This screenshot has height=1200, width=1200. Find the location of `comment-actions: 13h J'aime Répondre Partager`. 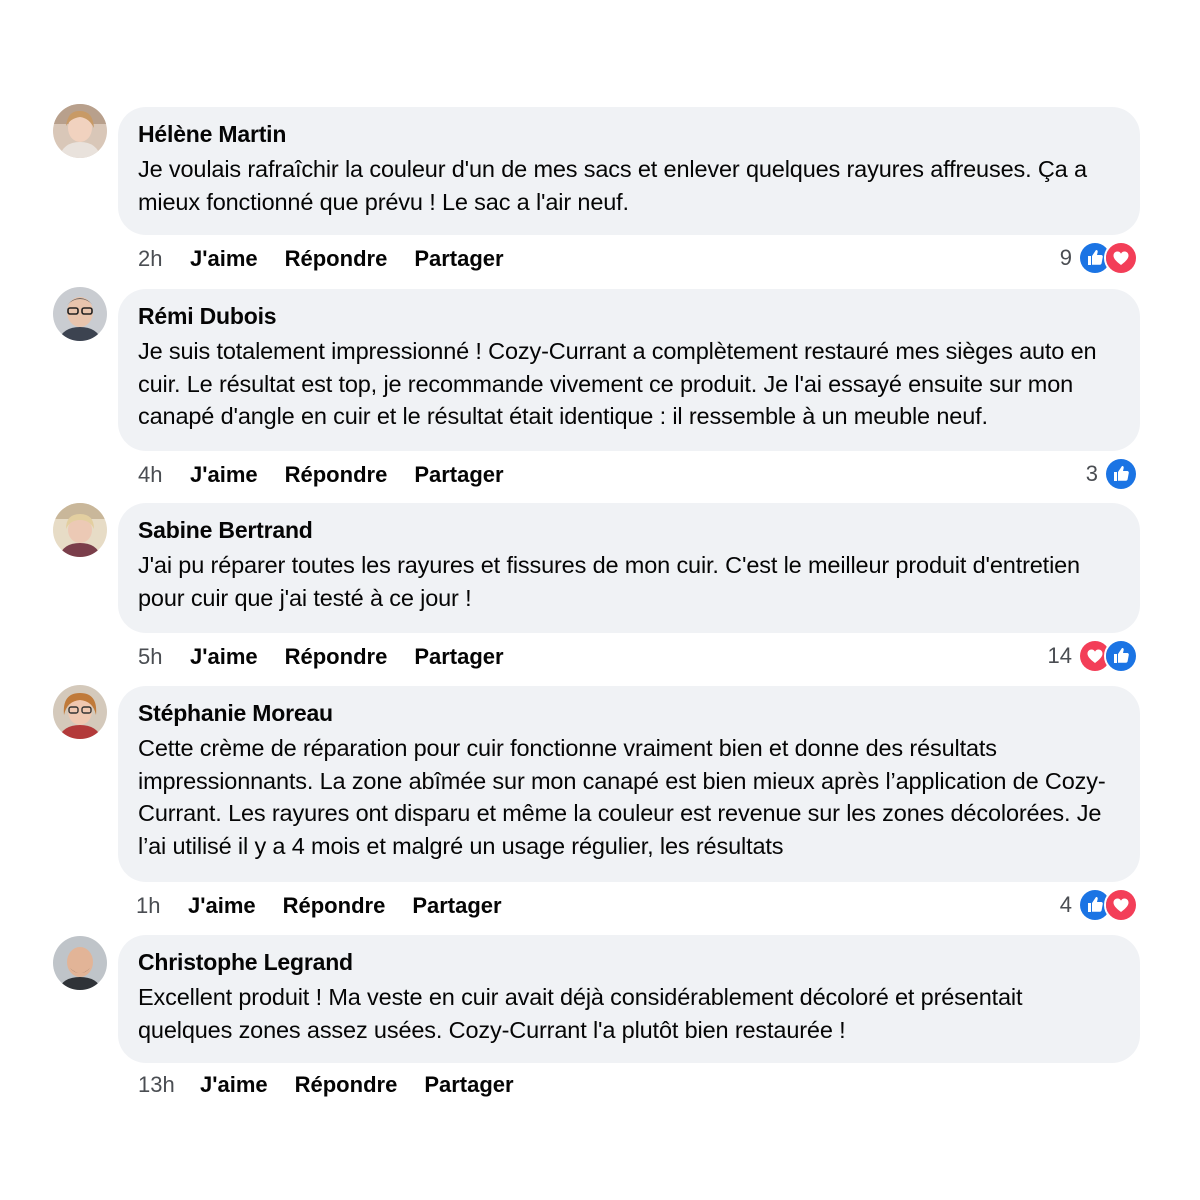

comment-actions: 13h J'aime Répondre Partager is located at coordinates (339, 1085).